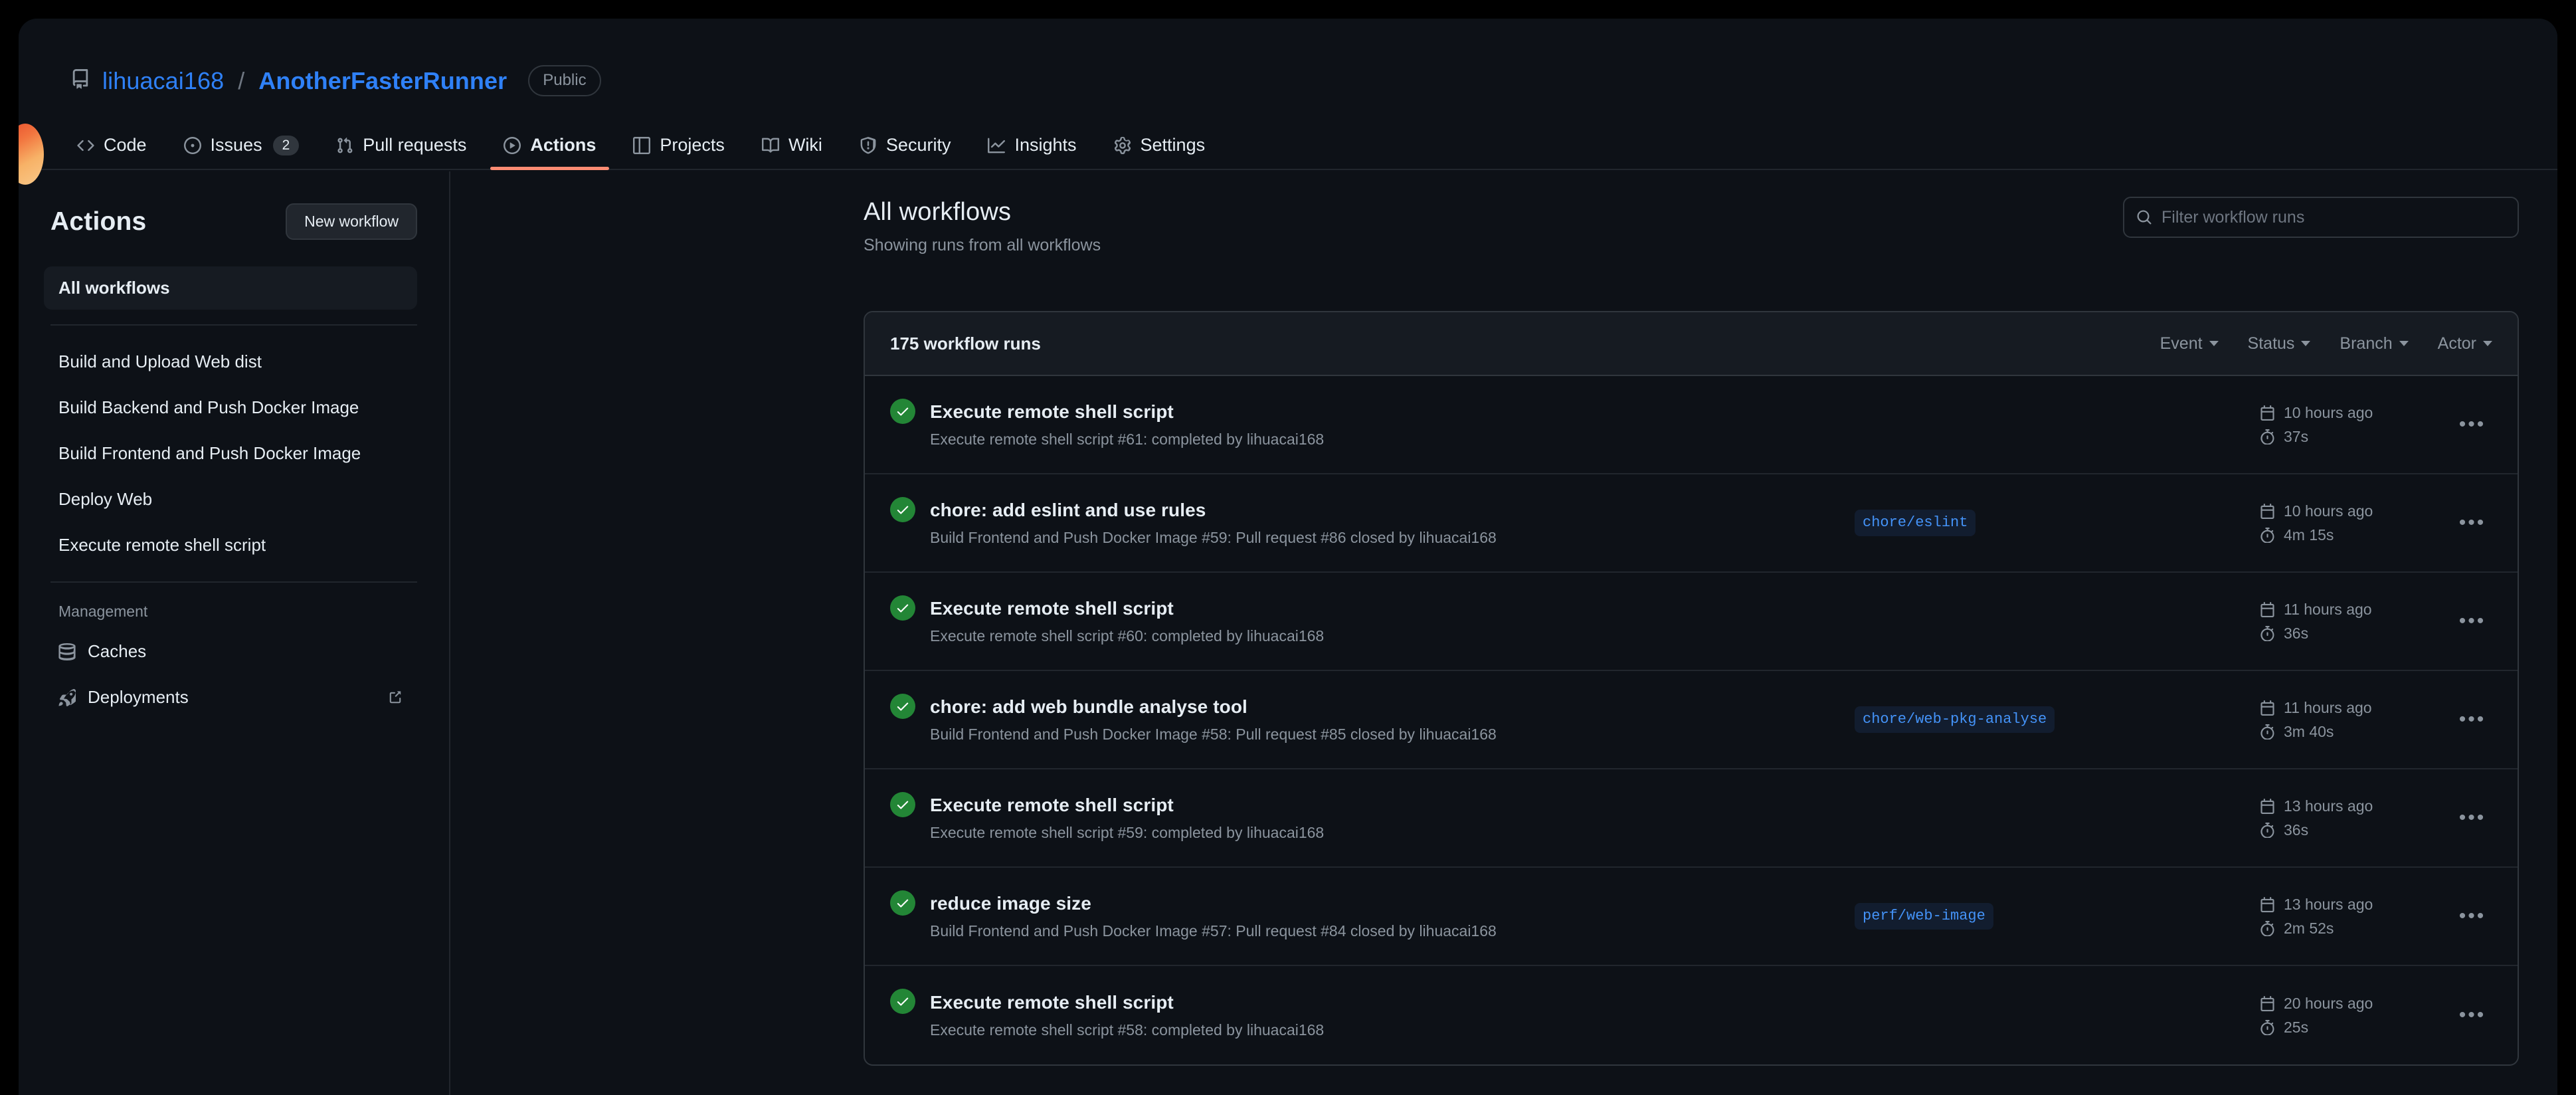 The height and width of the screenshot is (1095, 2576). I want to click on sidebar-item-label: Caches, so click(117, 651).